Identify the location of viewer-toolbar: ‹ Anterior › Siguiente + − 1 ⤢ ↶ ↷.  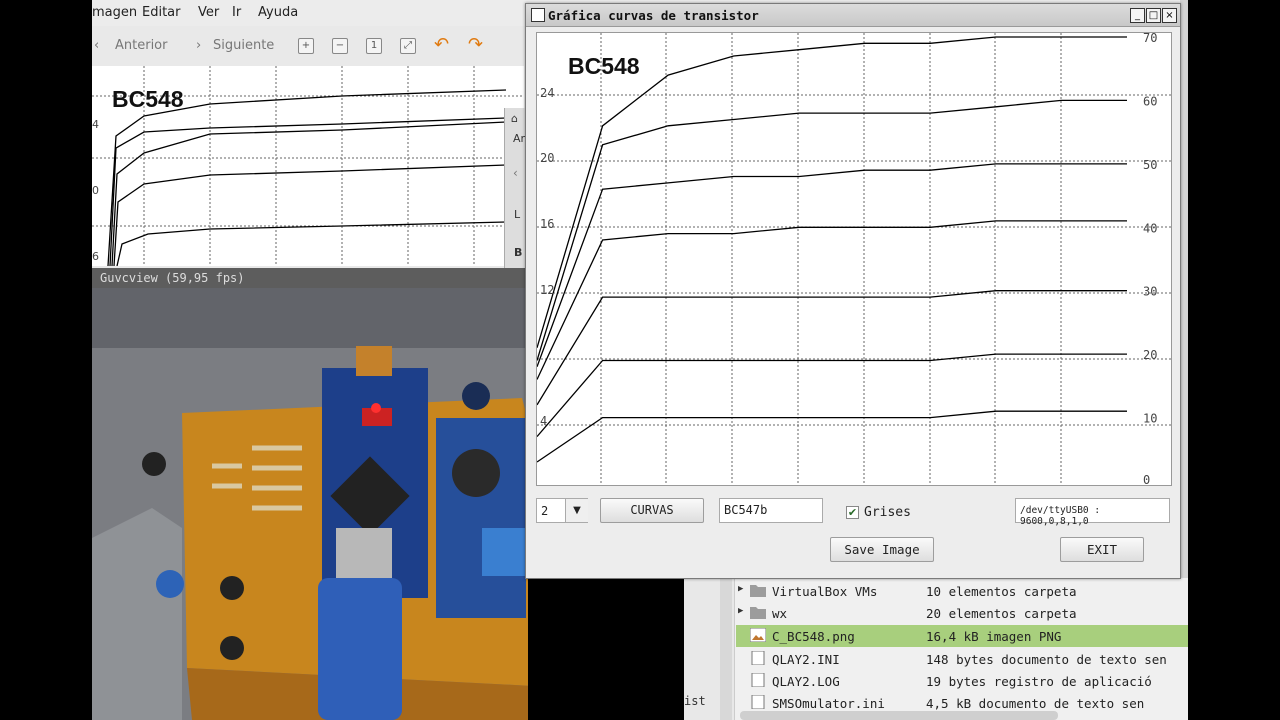
(317, 45).